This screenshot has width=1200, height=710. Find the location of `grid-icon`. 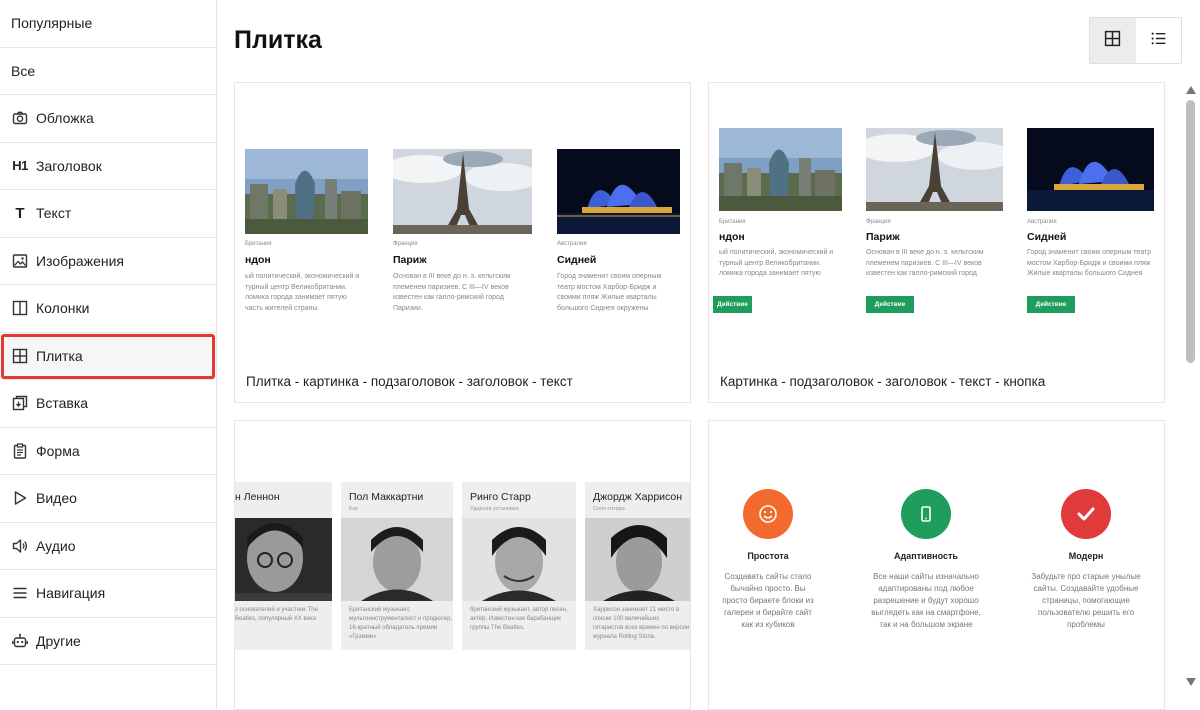

grid-icon is located at coordinates (20, 356).